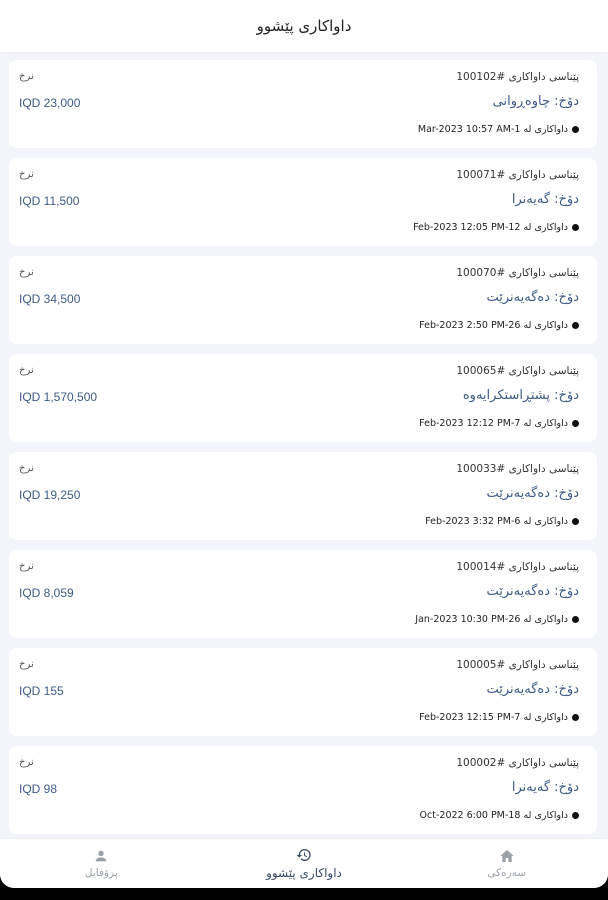 This screenshot has height=900, width=608. What do you see at coordinates (517, 469) in the screenshot?
I see `order-id: پێناسی داواکاری #100033` at bounding box center [517, 469].